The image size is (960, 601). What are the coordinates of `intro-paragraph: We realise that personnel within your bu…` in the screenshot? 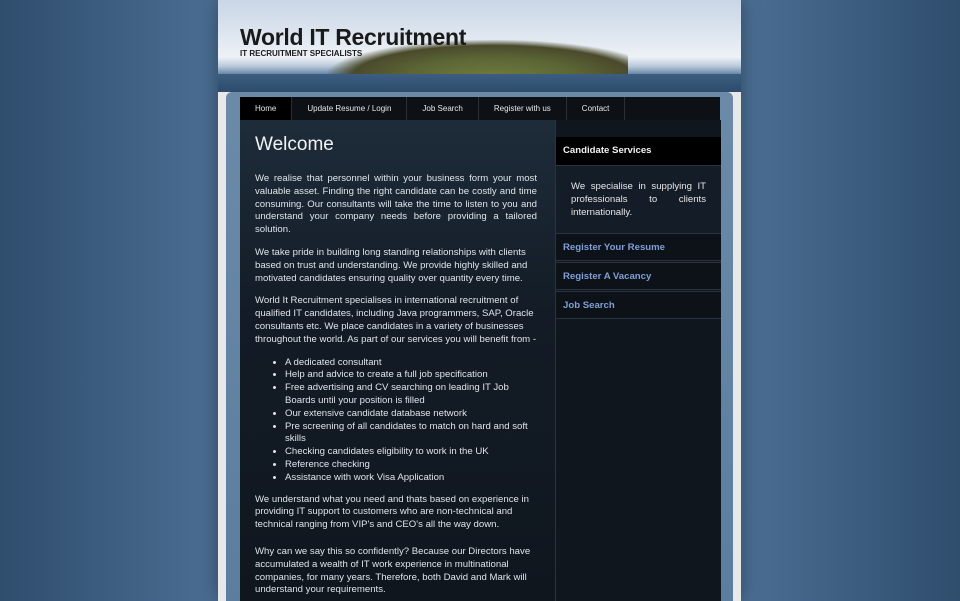 It's located at (396, 204).